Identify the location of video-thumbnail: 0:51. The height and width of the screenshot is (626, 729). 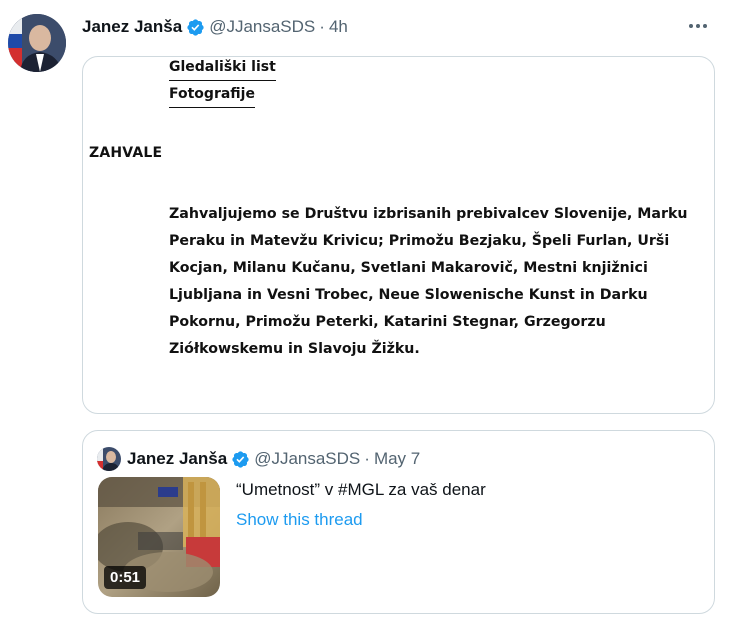
(159, 537).